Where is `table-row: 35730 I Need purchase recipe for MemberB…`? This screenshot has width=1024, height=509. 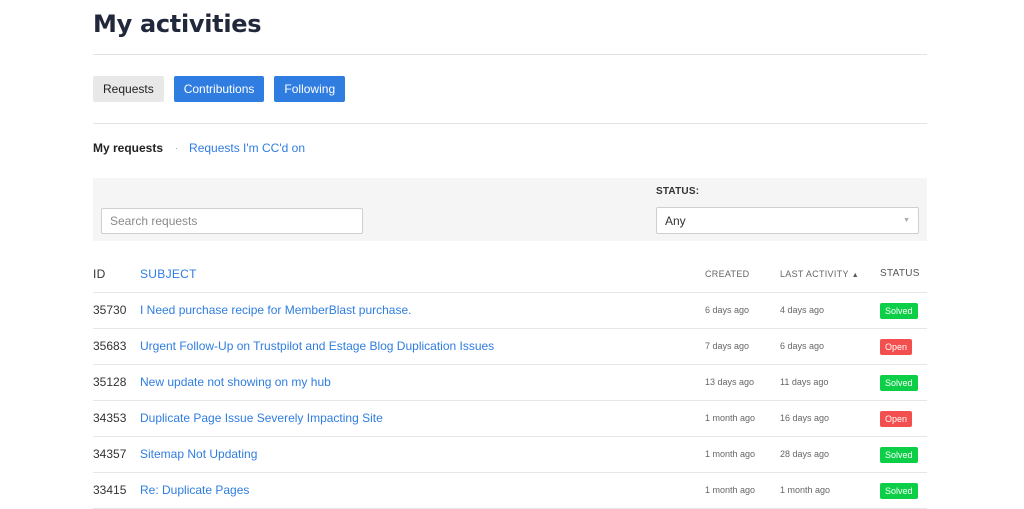 table-row: 35730 I Need purchase recipe for MemberB… is located at coordinates (510, 310).